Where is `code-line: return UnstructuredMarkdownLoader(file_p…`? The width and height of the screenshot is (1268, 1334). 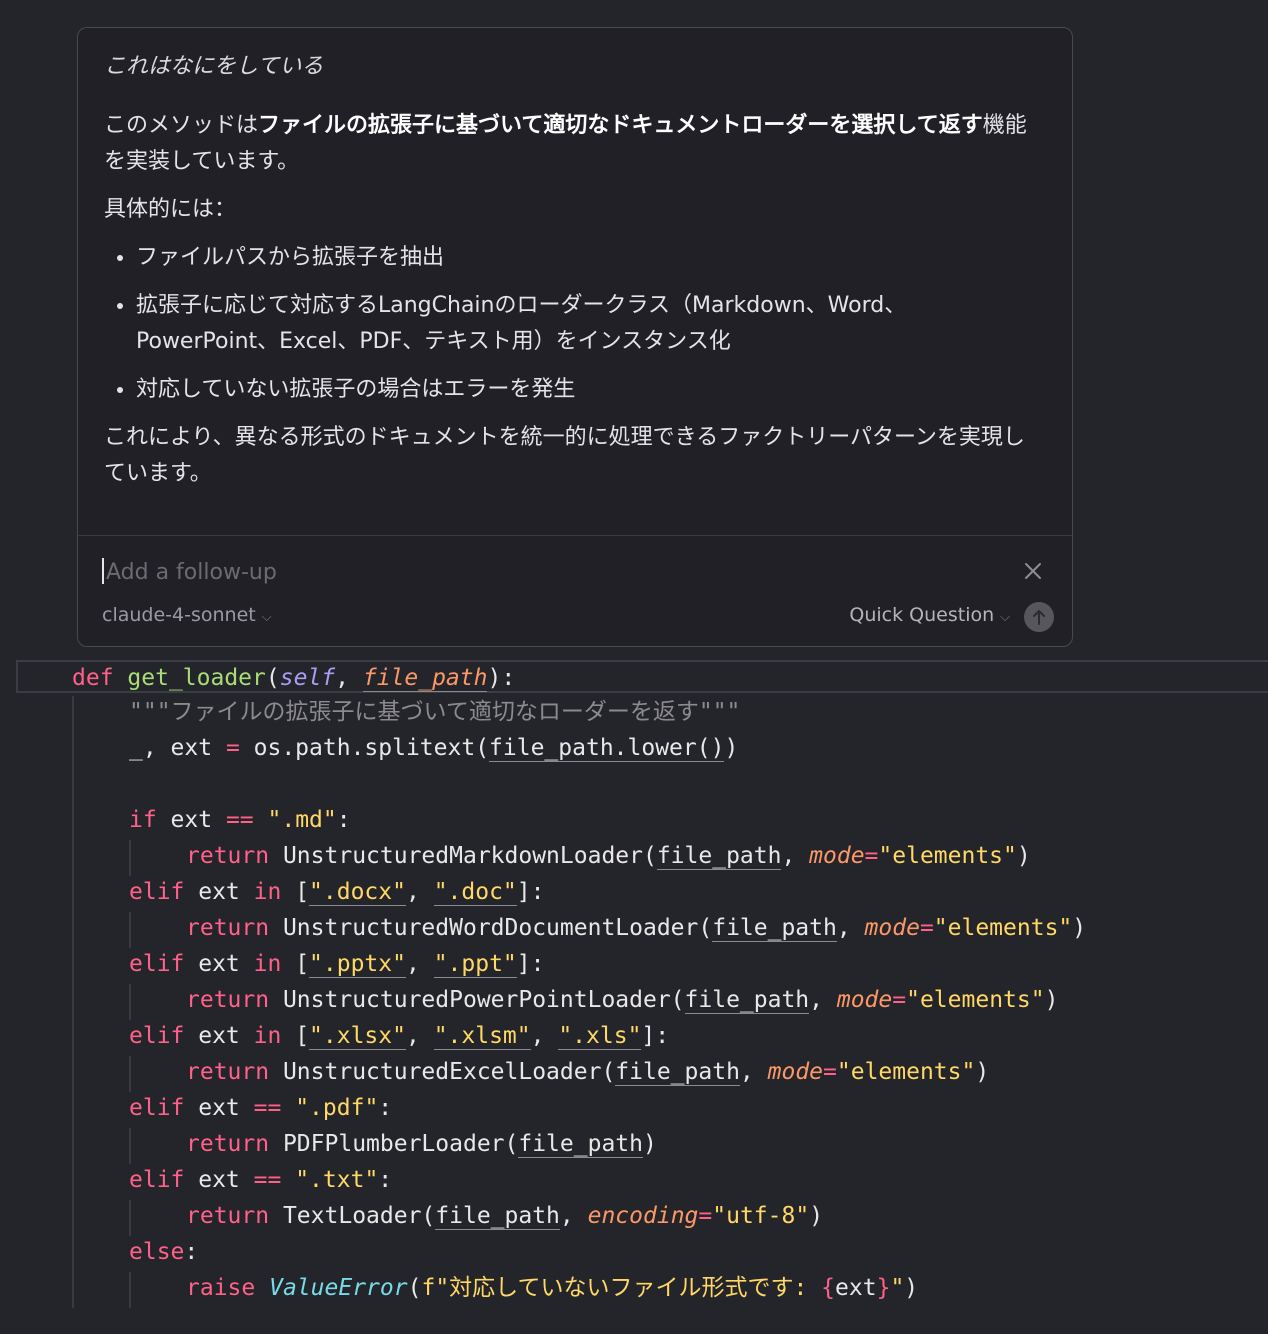
code-line: return UnstructuredMarkdownLoader(file_p… is located at coordinates (608, 856).